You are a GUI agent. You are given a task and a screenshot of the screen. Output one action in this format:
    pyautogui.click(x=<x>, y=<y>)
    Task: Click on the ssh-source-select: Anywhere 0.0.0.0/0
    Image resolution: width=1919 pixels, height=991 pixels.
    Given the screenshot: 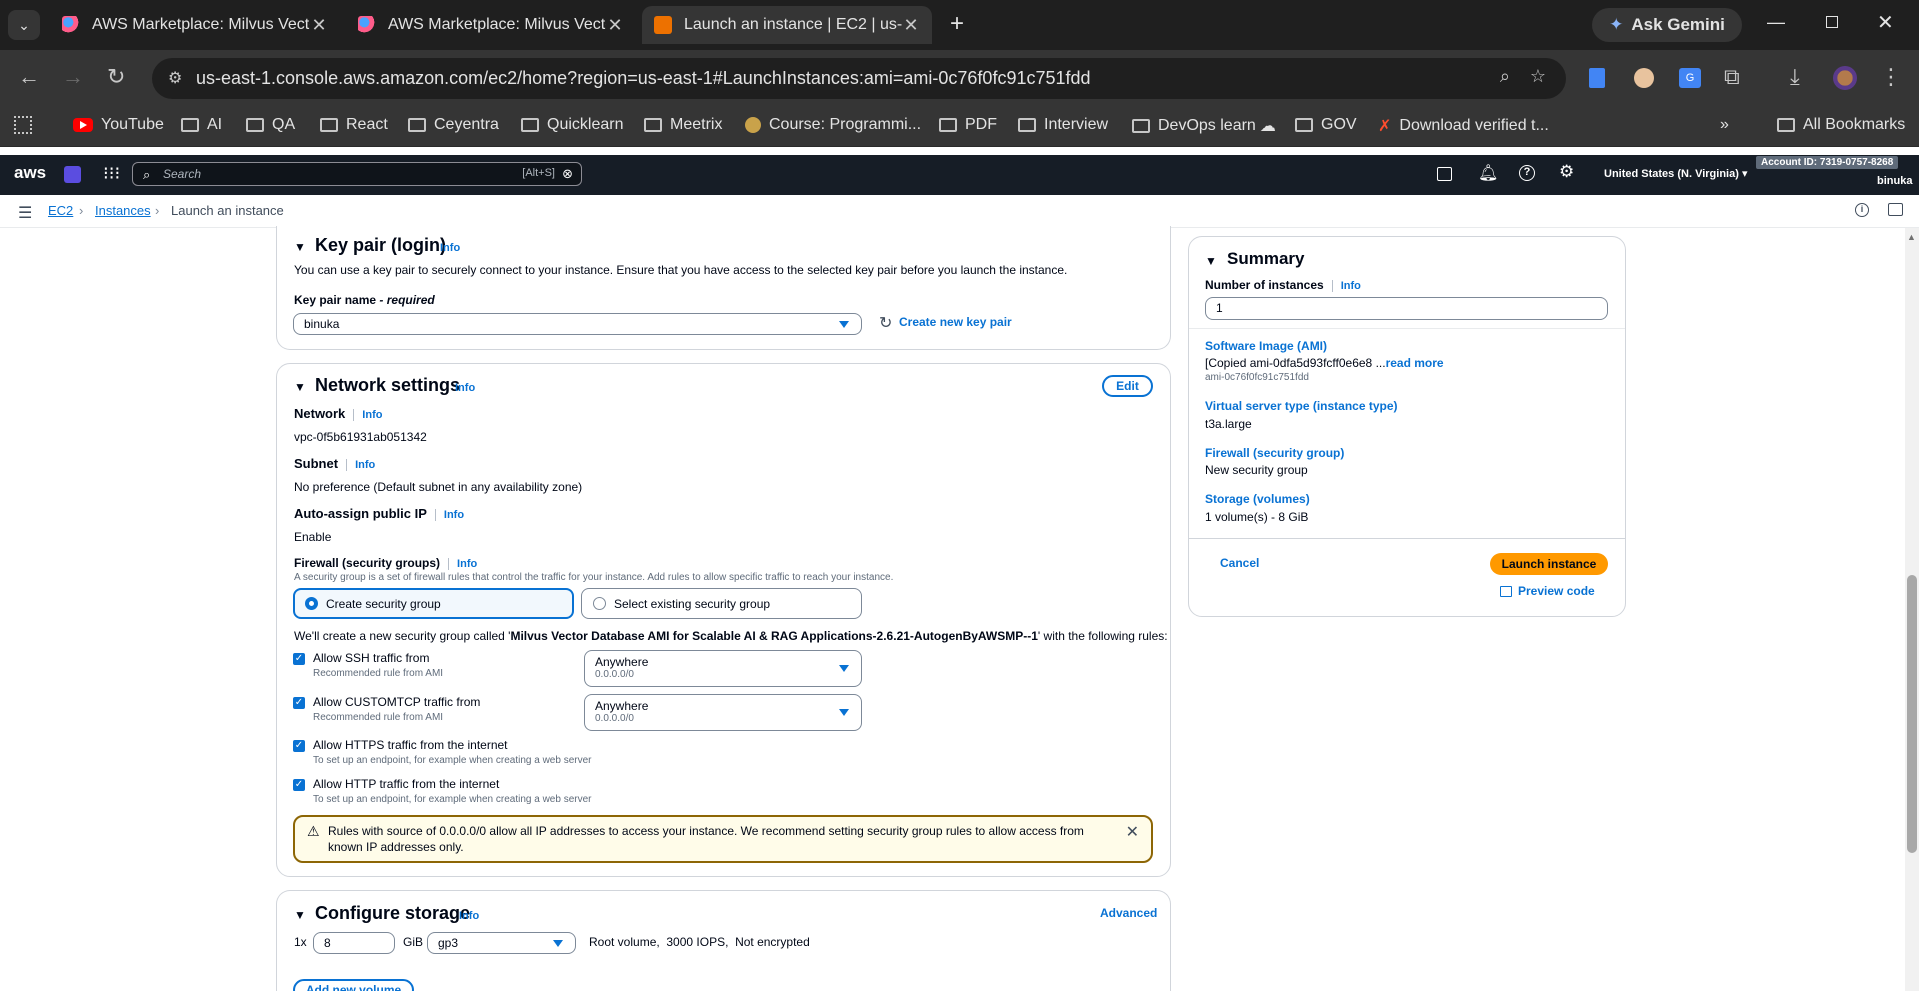 What is the action you would take?
    pyautogui.click(x=723, y=668)
    